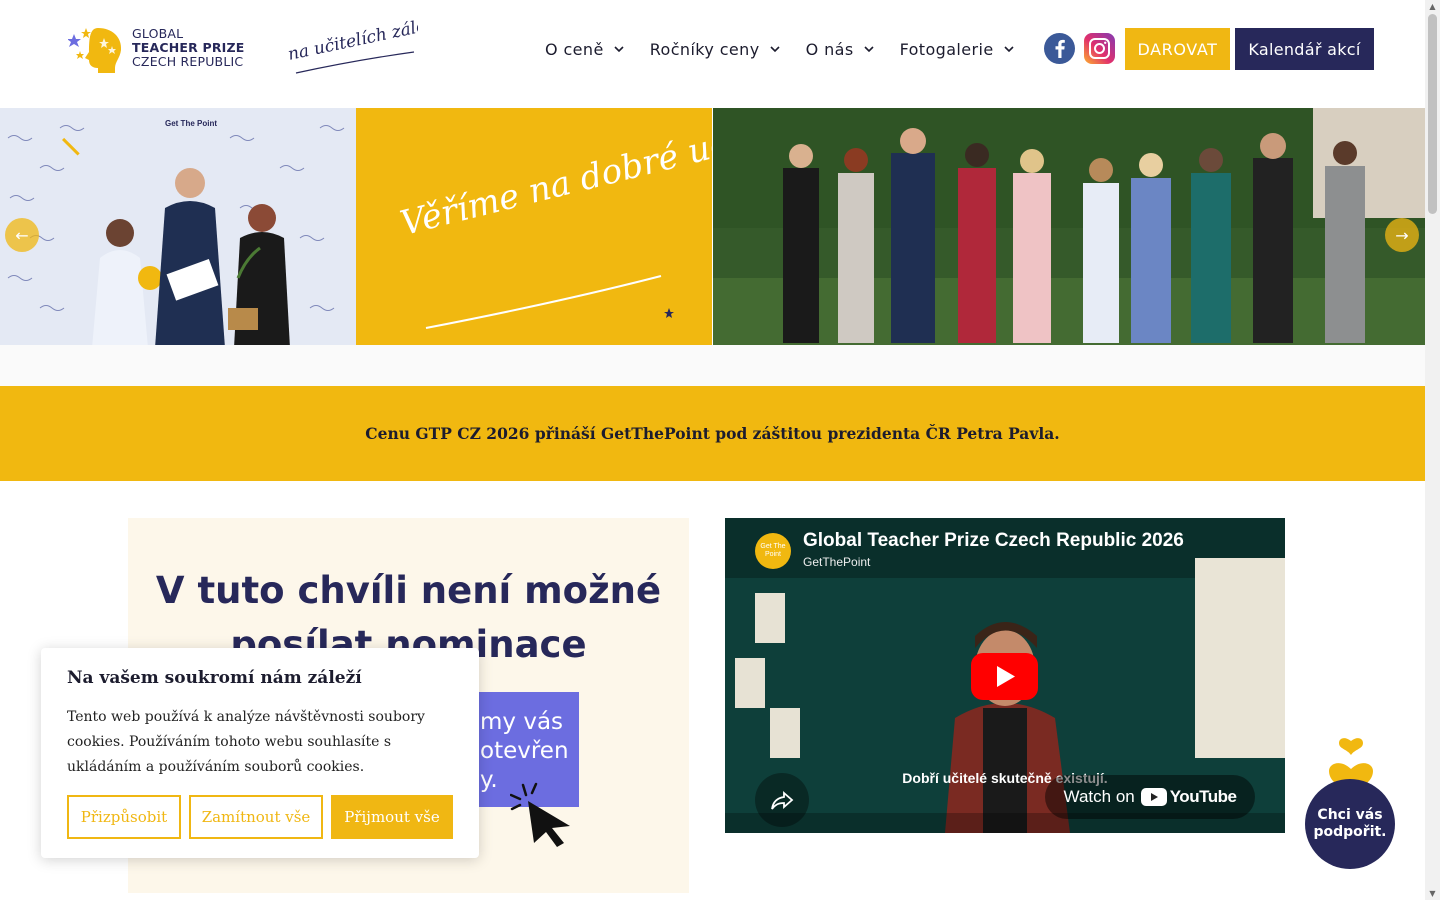 This screenshot has width=1440, height=900. I want to click on nav-label: Ročníky ceny, so click(704, 49).